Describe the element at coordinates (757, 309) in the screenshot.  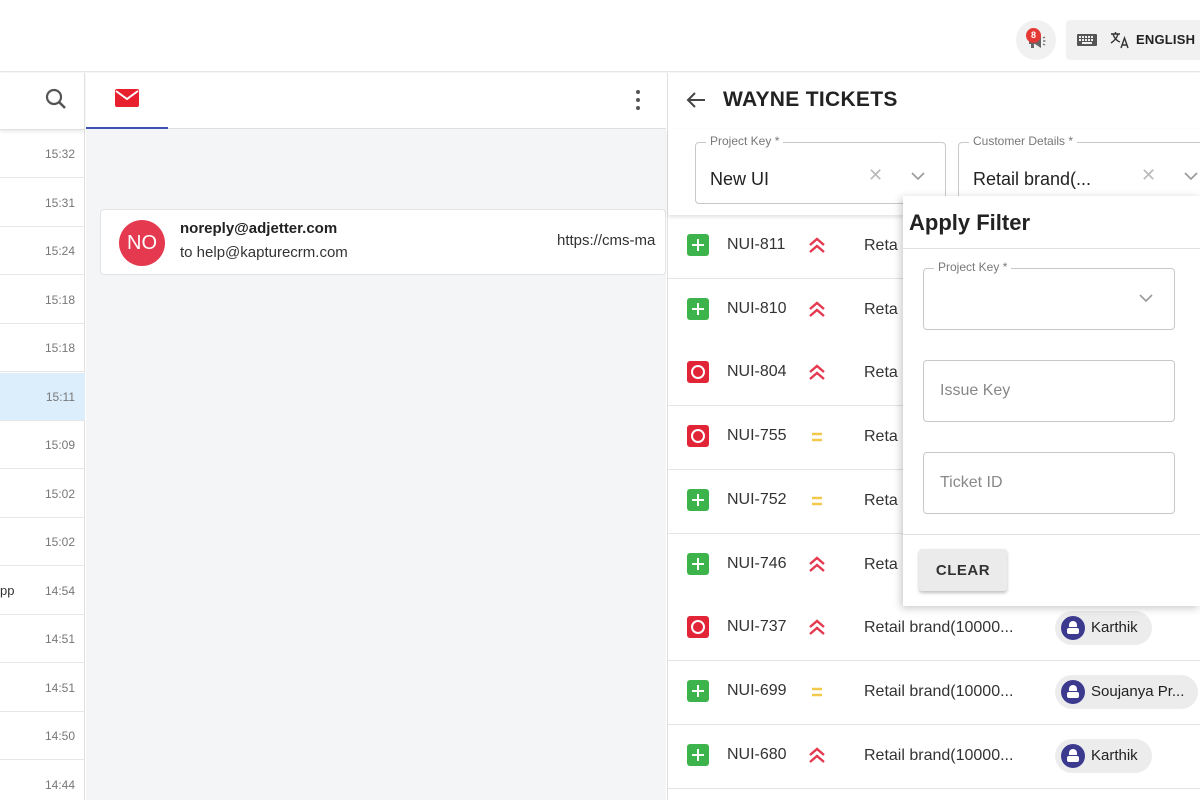
I see `ticket-key: NUI-810` at that location.